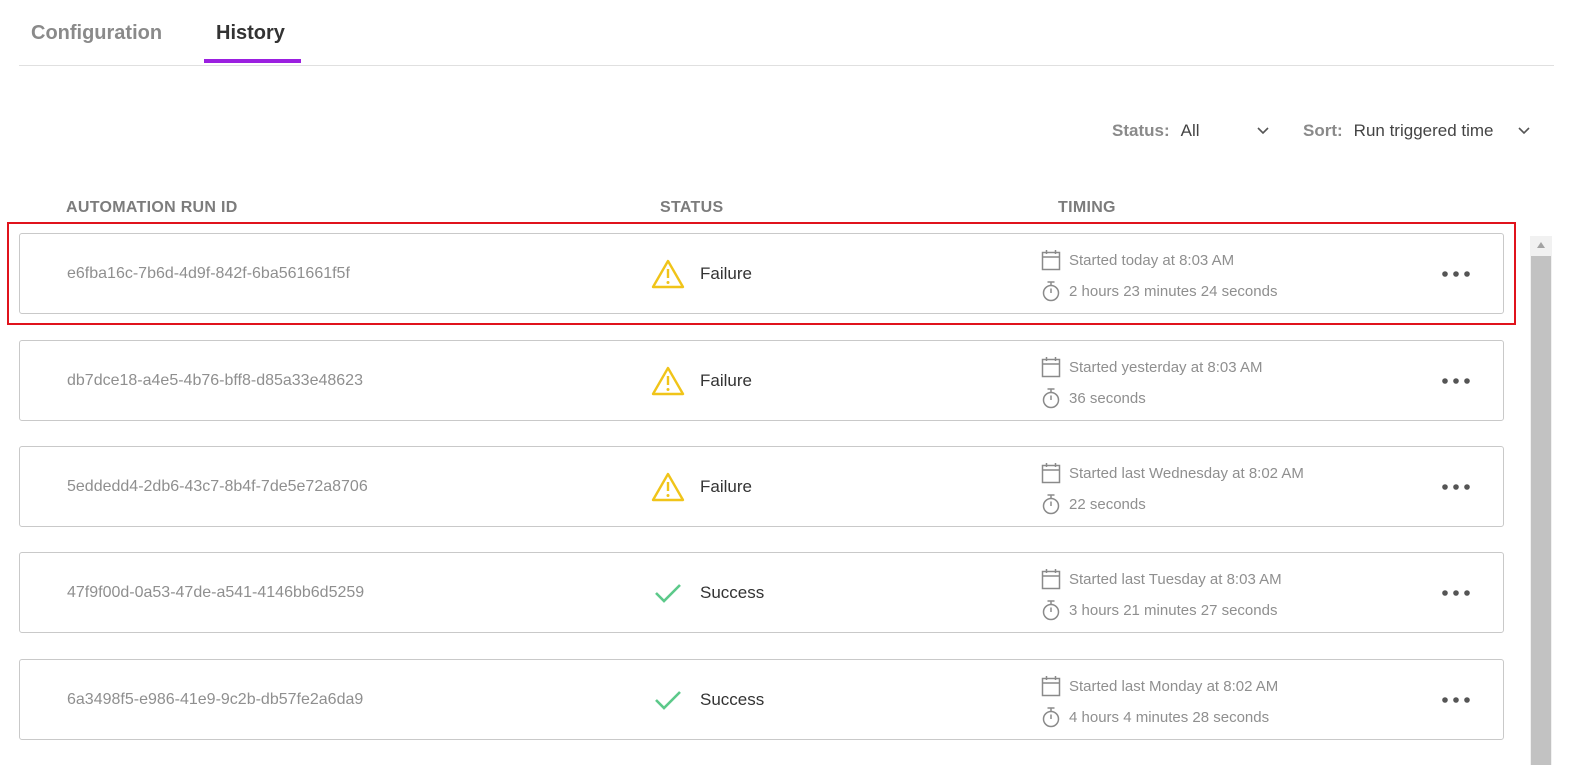  I want to click on triangle-up-icon, so click(1541, 245).